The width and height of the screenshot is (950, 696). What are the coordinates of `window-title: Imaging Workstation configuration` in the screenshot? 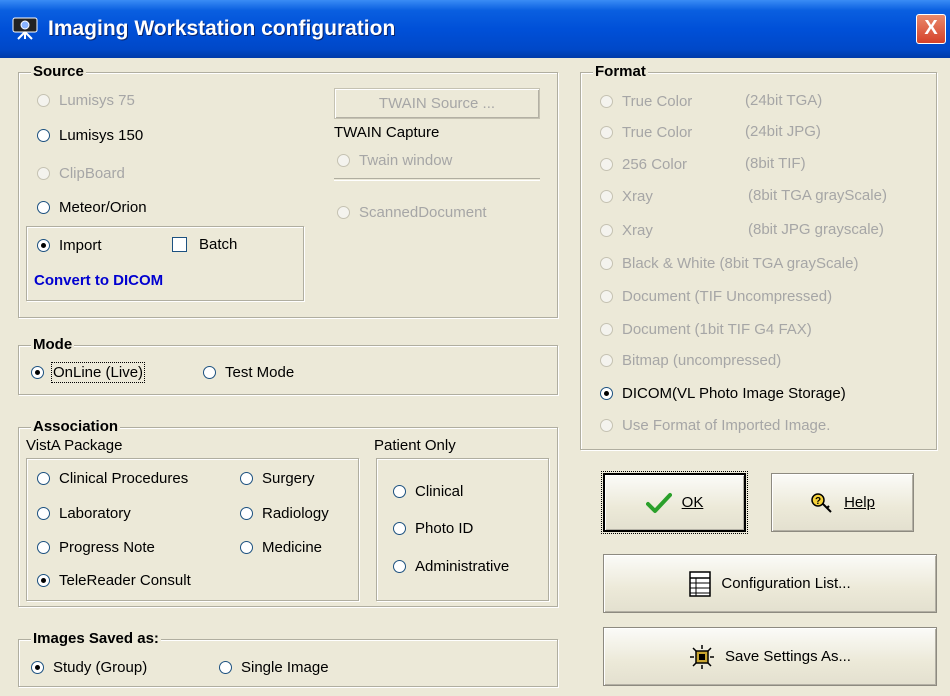 It's located at (222, 28).